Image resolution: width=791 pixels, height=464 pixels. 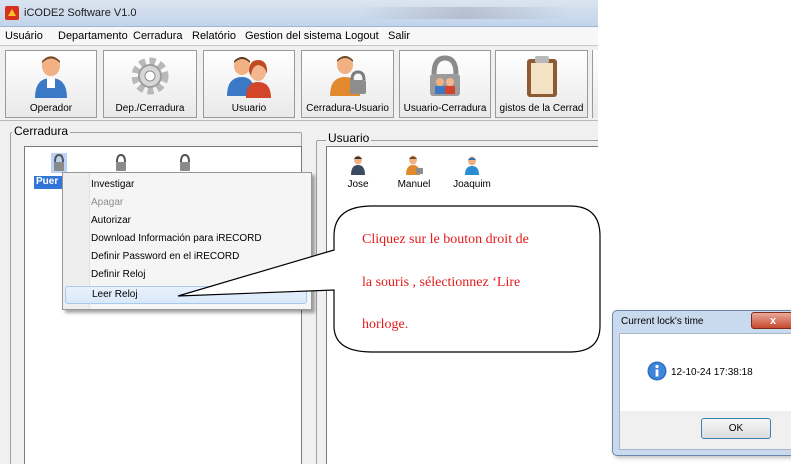 What do you see at coordinates (445, 239) in the screenshot?
I see `callout-line-1: Cliquez sur le bouton droit de` at bounding box center [445, 239].